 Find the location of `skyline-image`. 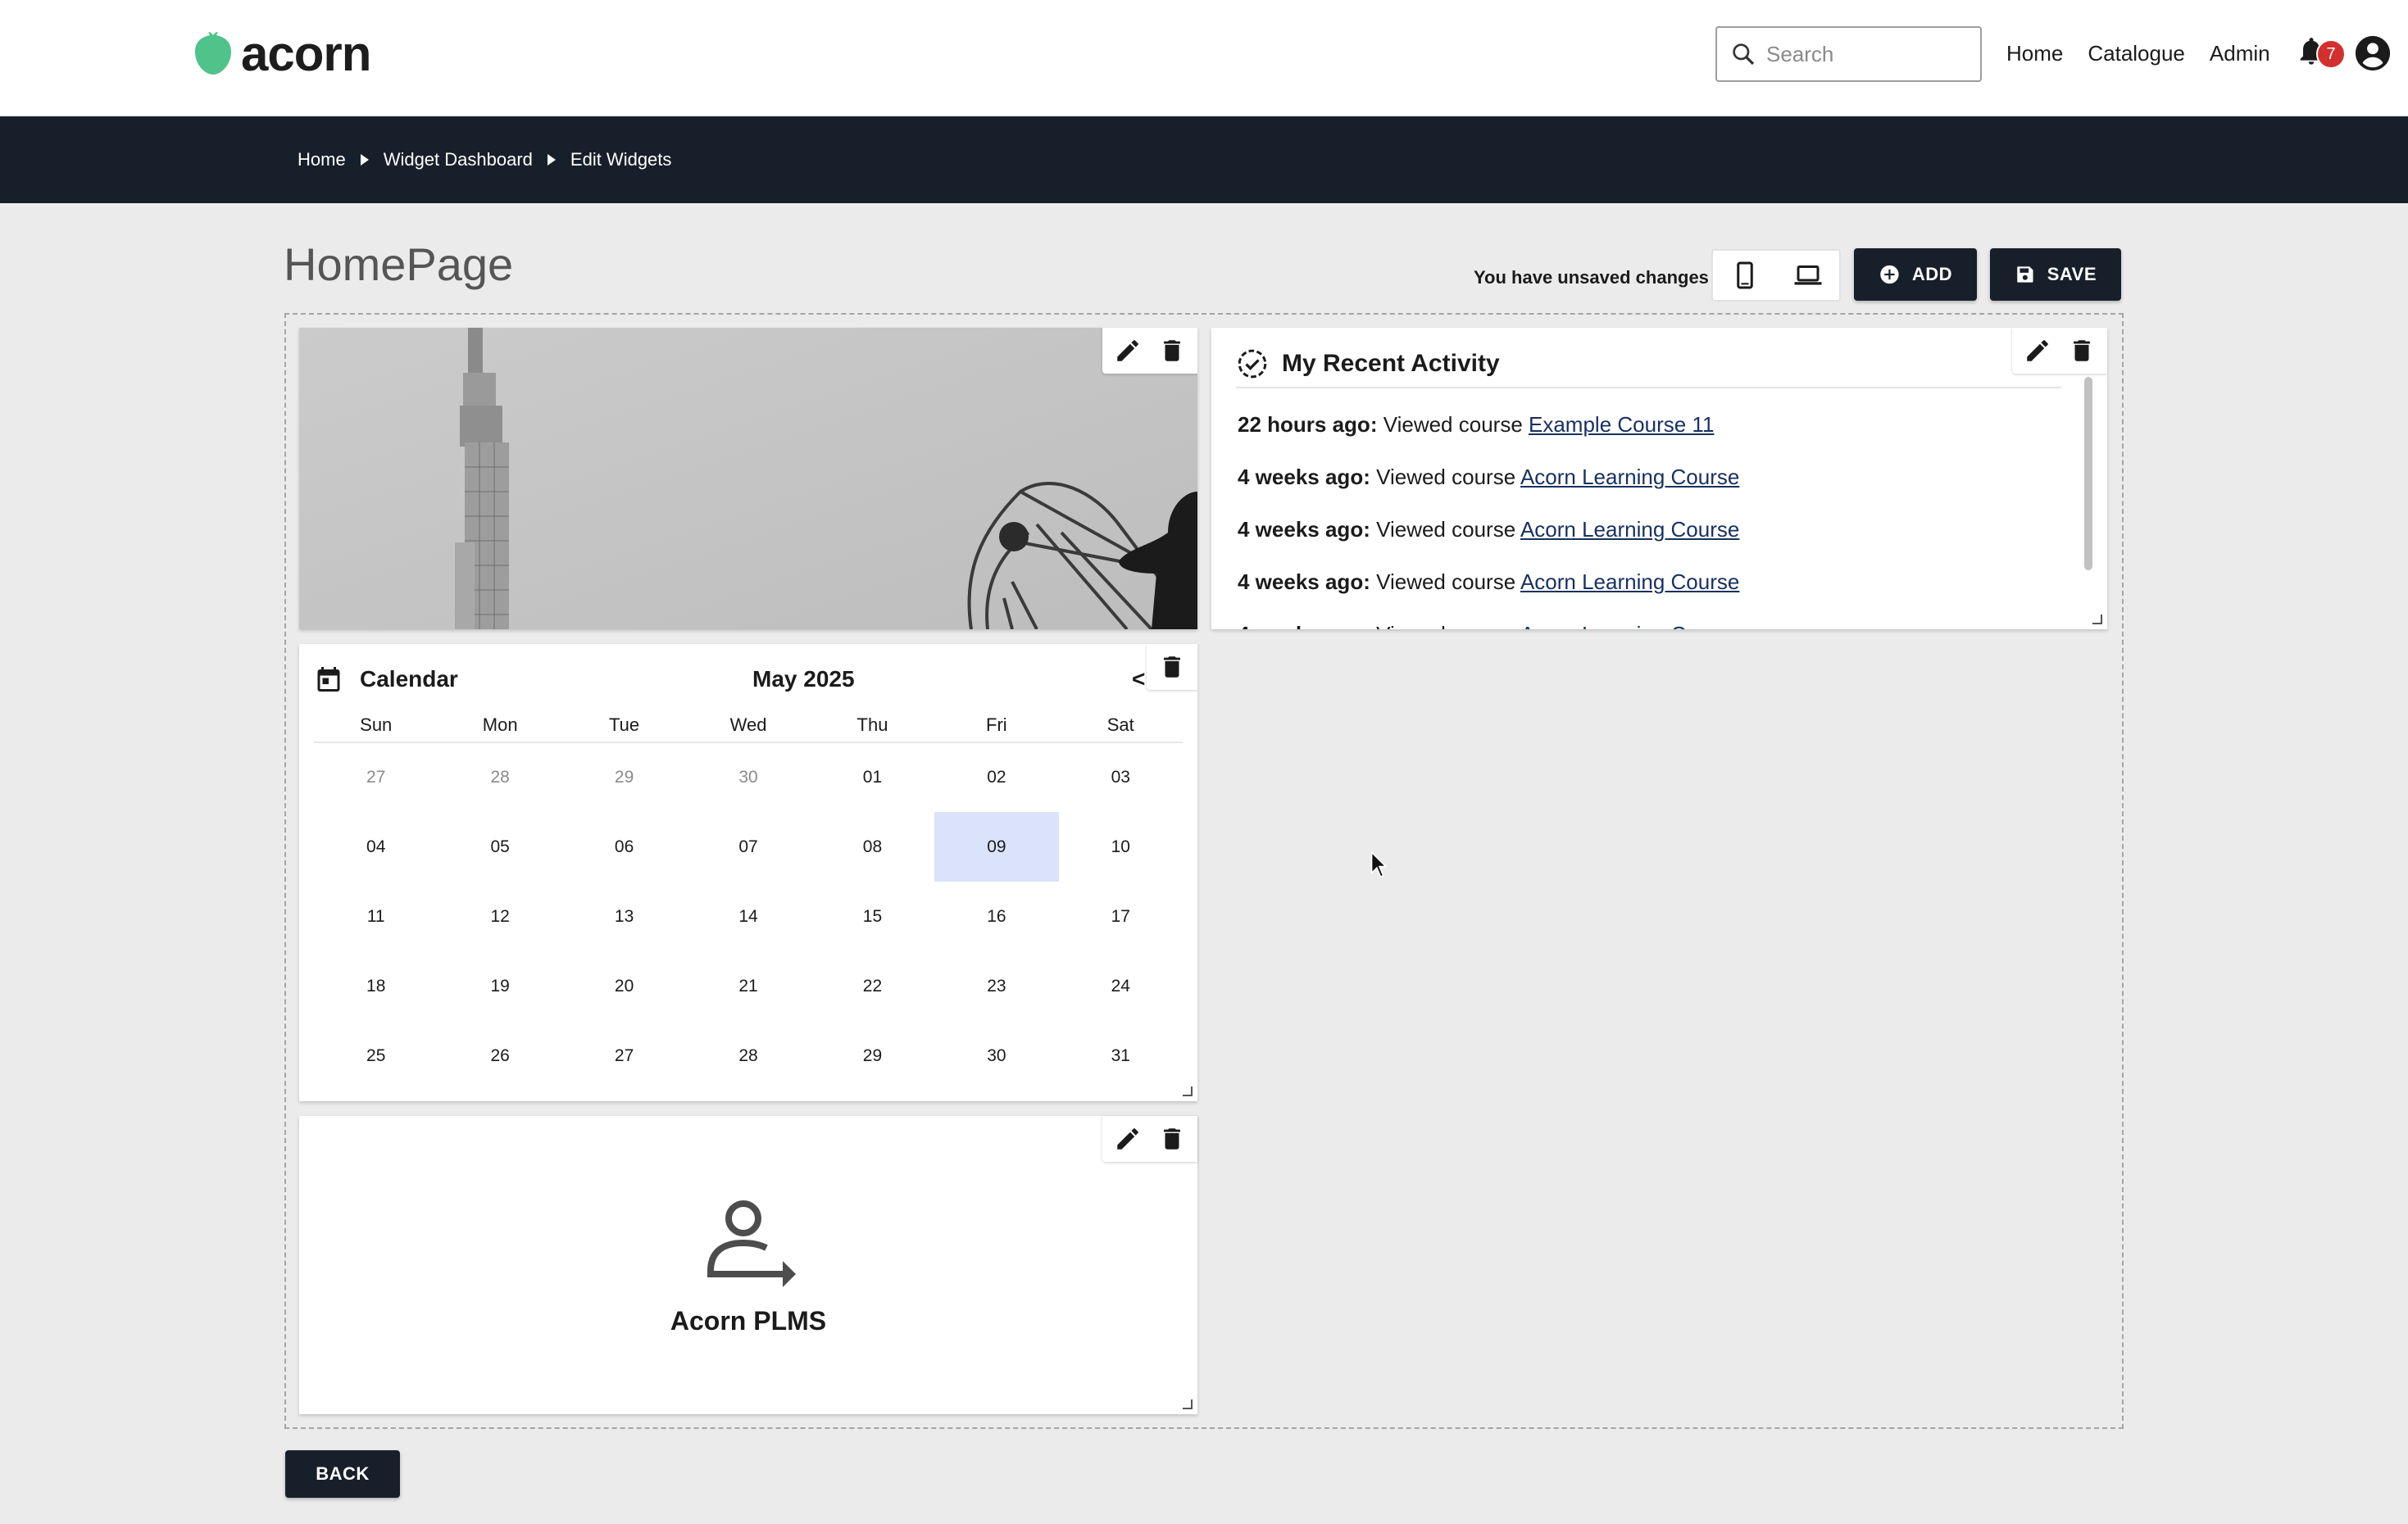

skyline-image is located at coordinates (748, 478).